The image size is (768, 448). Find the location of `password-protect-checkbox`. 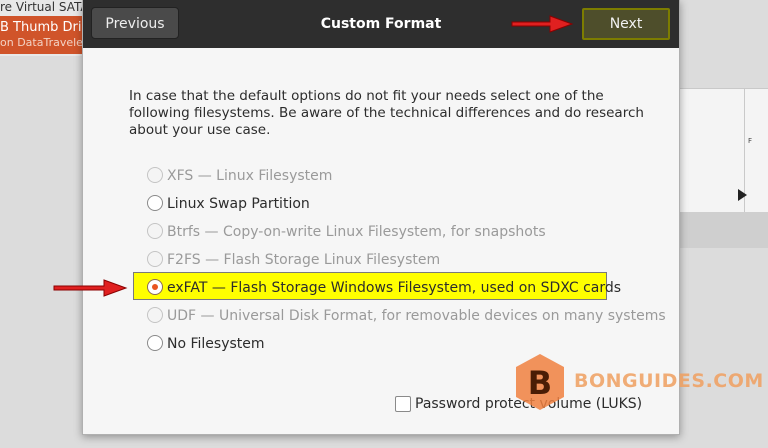

password-protect-checkbox is located at coordinates (403, 404).